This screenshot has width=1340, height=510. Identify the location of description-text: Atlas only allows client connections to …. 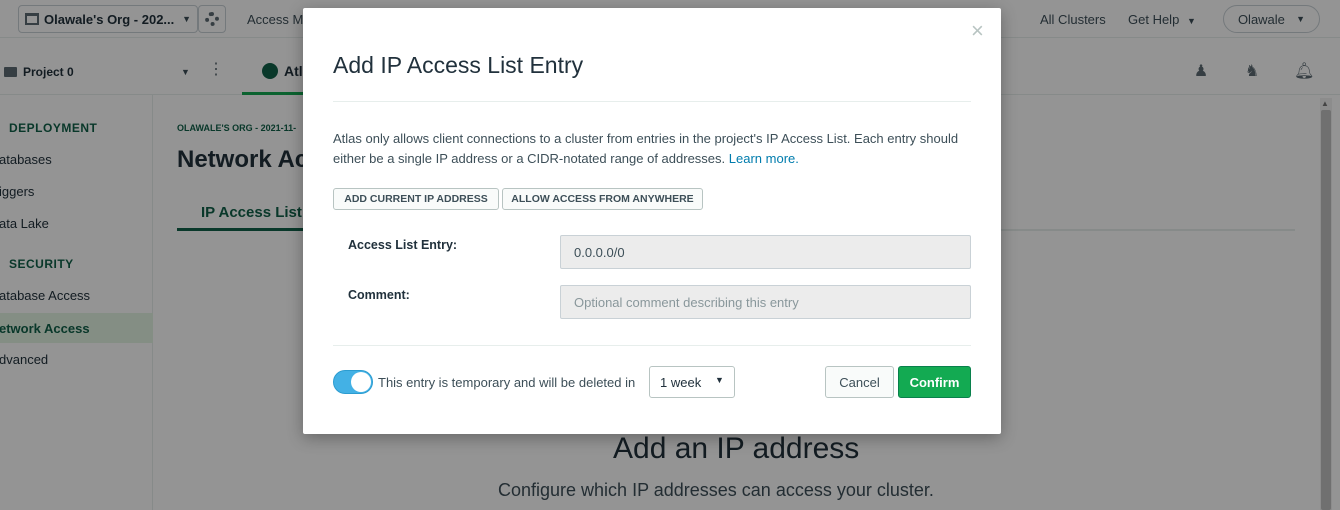
(646, 148).